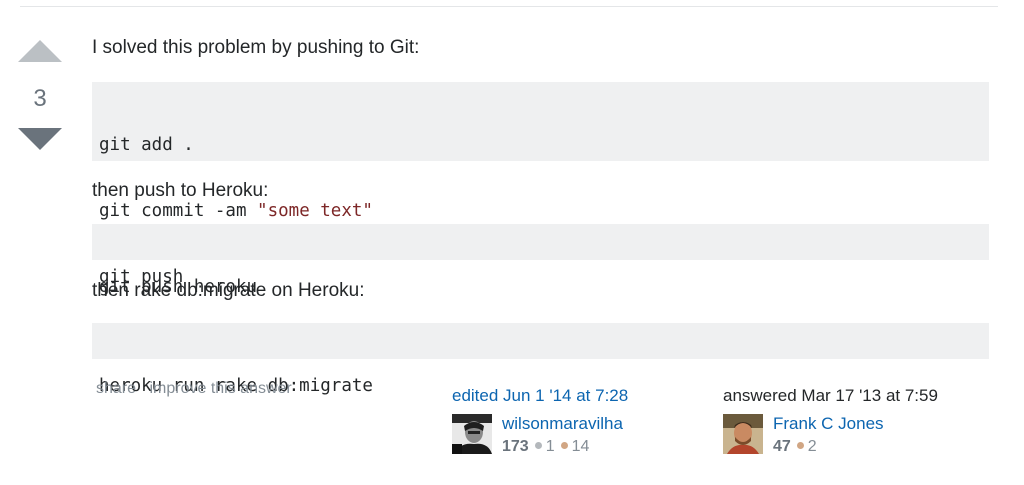  What do you see at coordinates (540, 397) in the screenshot?
I see `edited-timestamp-link: edited Jun 1 '14 at 7:28` at bounding box center [540, 397].